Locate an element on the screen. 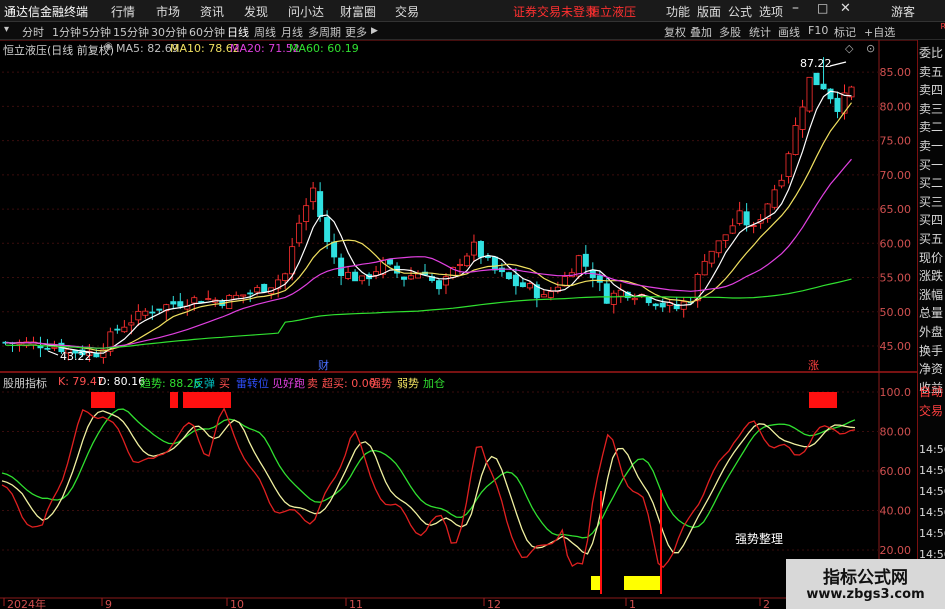 This screenshot has width=945, height=609. tool-mark: 标记 is located at coordinates (845, 32).